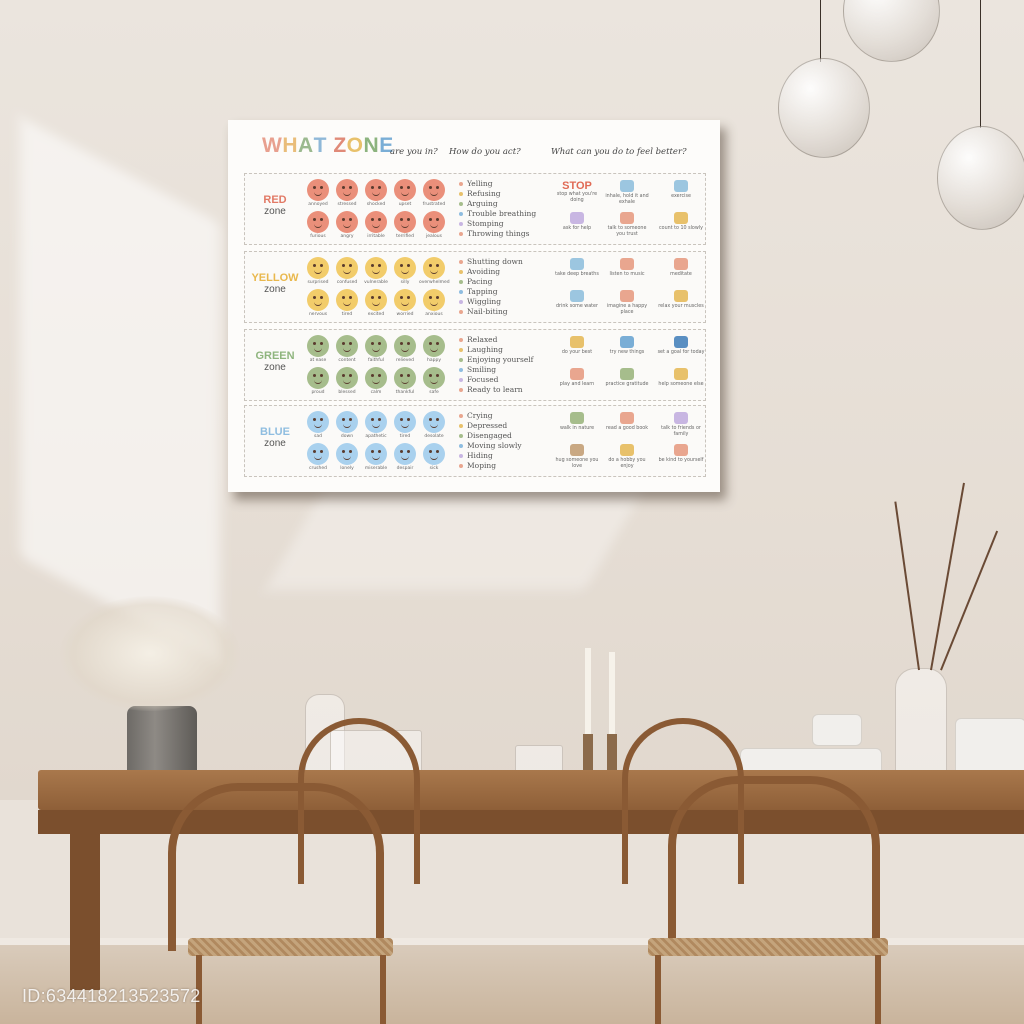 The height and width of the screenshot is (1024, 1024). What do you see at coordinates (502, 214) in the screenshot?
I see `behavior-item: Trouble breathing` at bounding box center [502, 214].